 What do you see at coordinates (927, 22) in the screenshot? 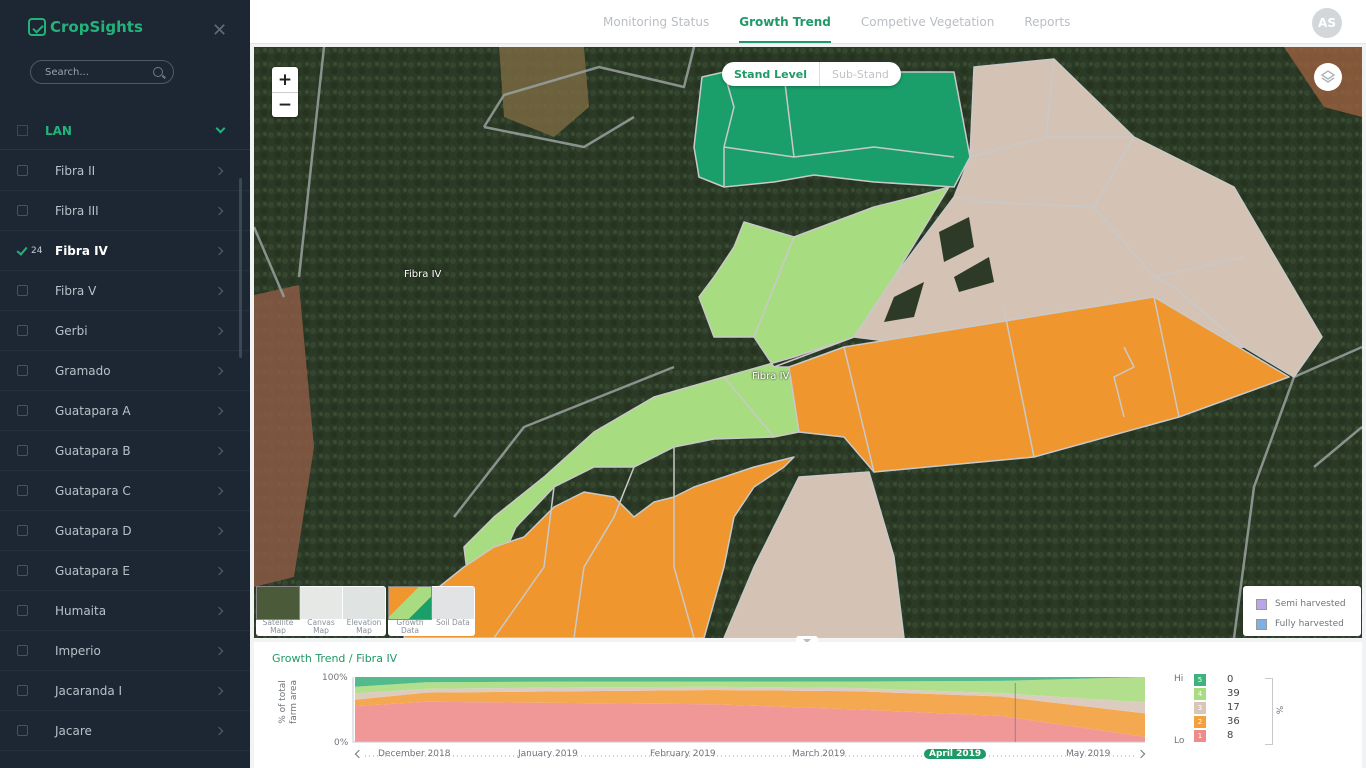
I see `tab-competive-vegetation: Competive Vegetation` at bounding box center [927, 22].